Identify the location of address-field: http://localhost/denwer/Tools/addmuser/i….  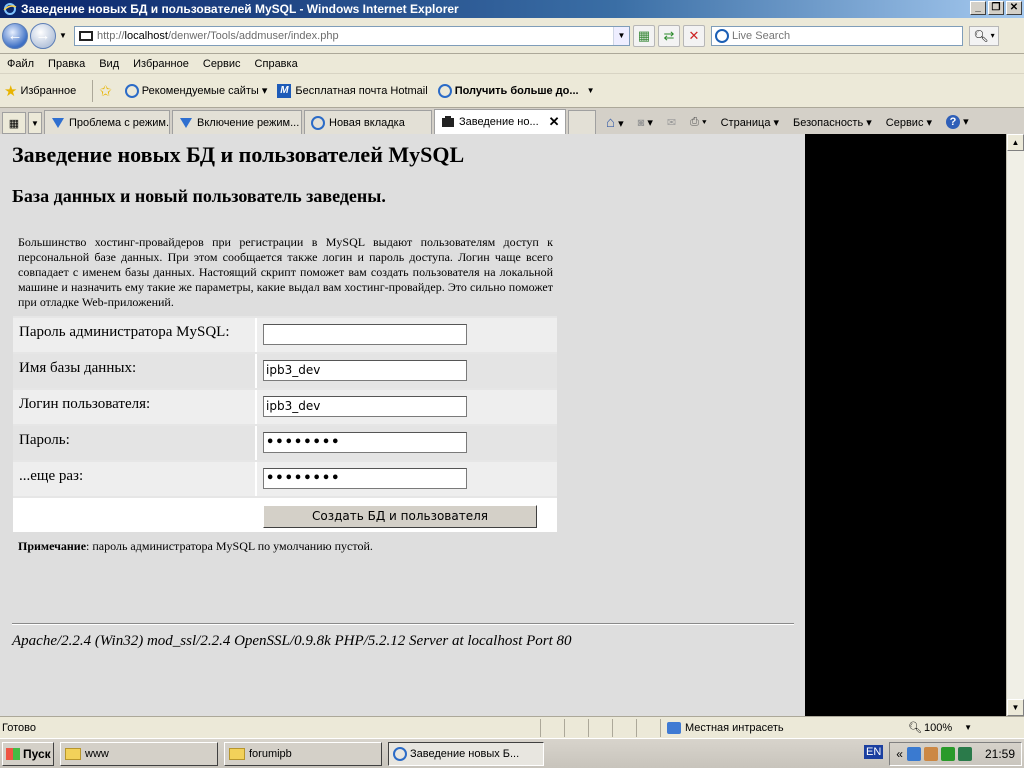
(352, 35).